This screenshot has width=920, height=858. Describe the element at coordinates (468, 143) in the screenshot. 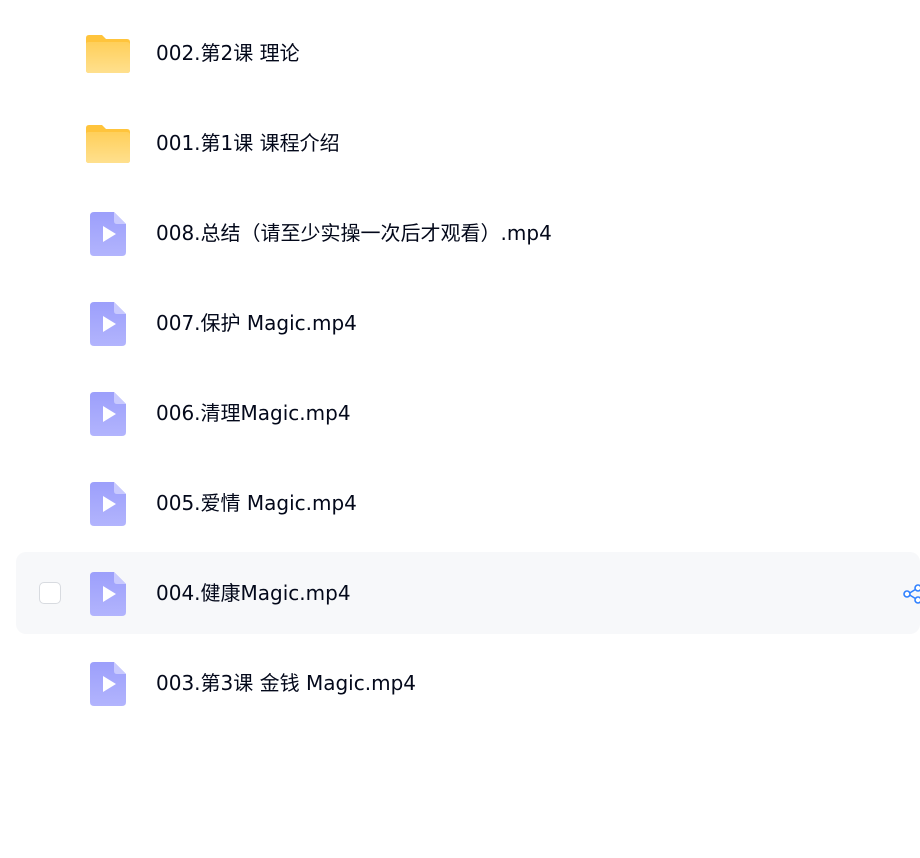

I see `folder-row: 001.第1课 课程介绍` at that location.